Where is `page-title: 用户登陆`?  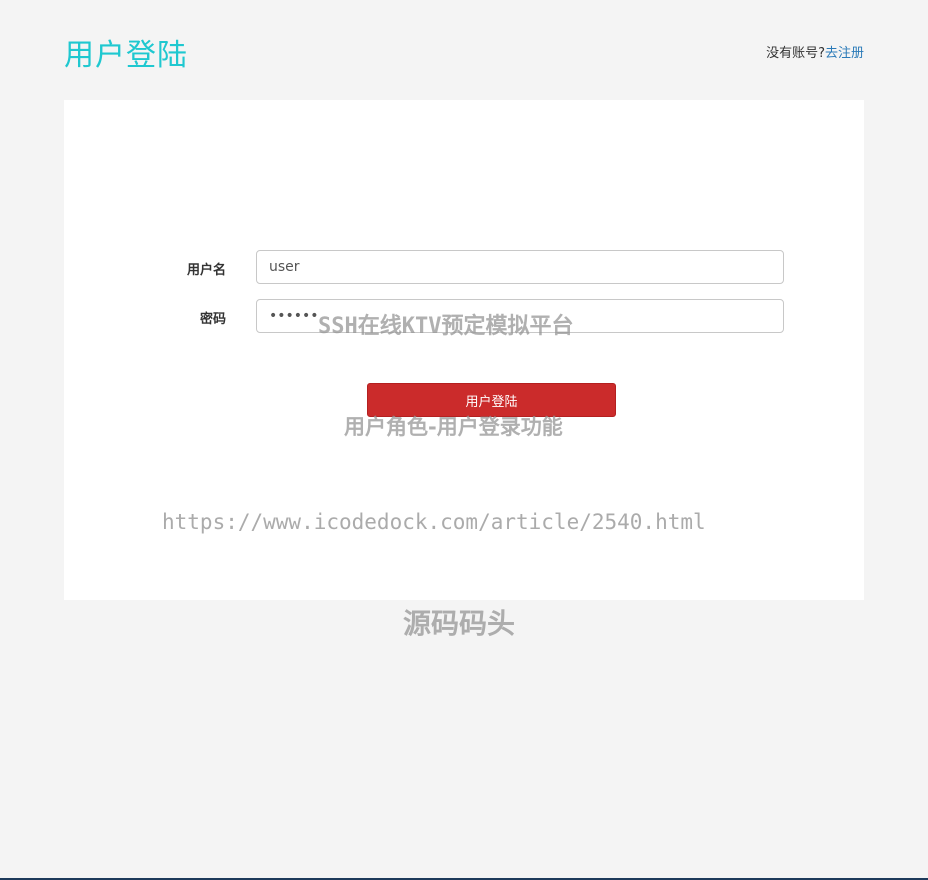 page-title: 用户登陆 is located at coordinates (126, 55).